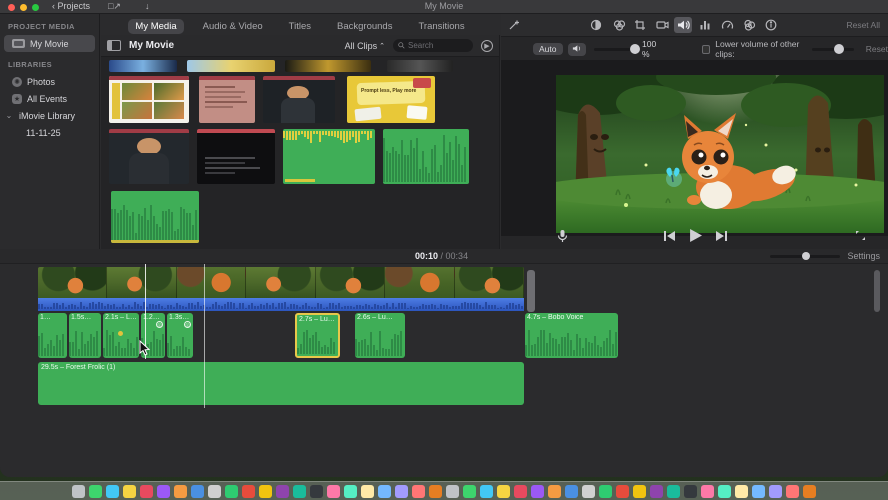 The image size is (888, 500). What do you see at coordinates (227, 99) in the screenshot?
I see `media-thumbnail-document` at bounding box center [227, 99].